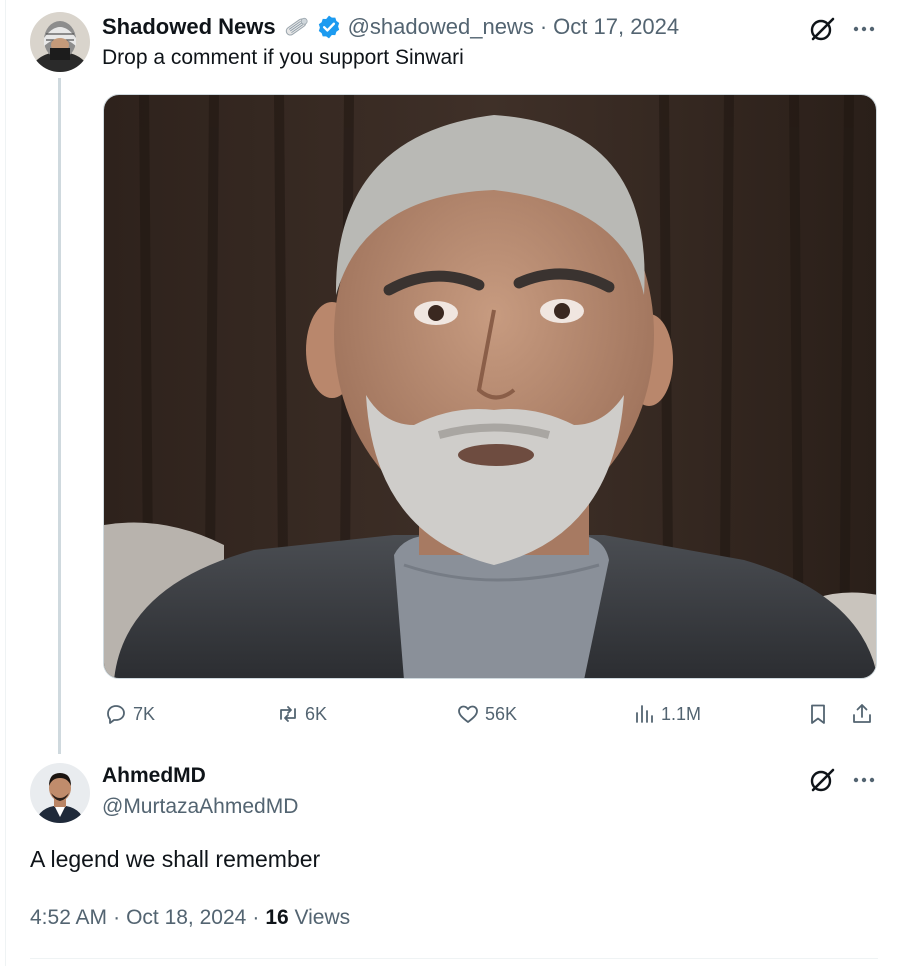  I want to click on bookmark-button, so click(818, 714).